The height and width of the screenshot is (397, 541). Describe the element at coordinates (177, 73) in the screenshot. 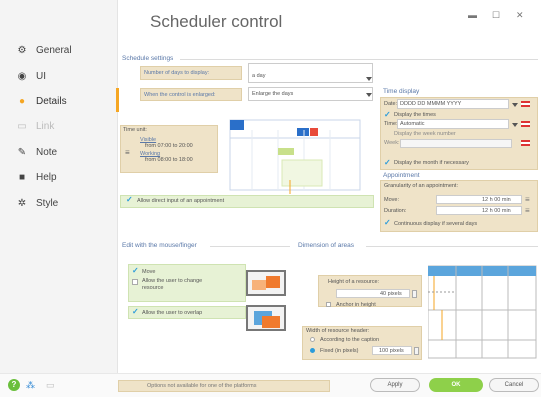

I see `days-label: Number of days to display:` at that location.